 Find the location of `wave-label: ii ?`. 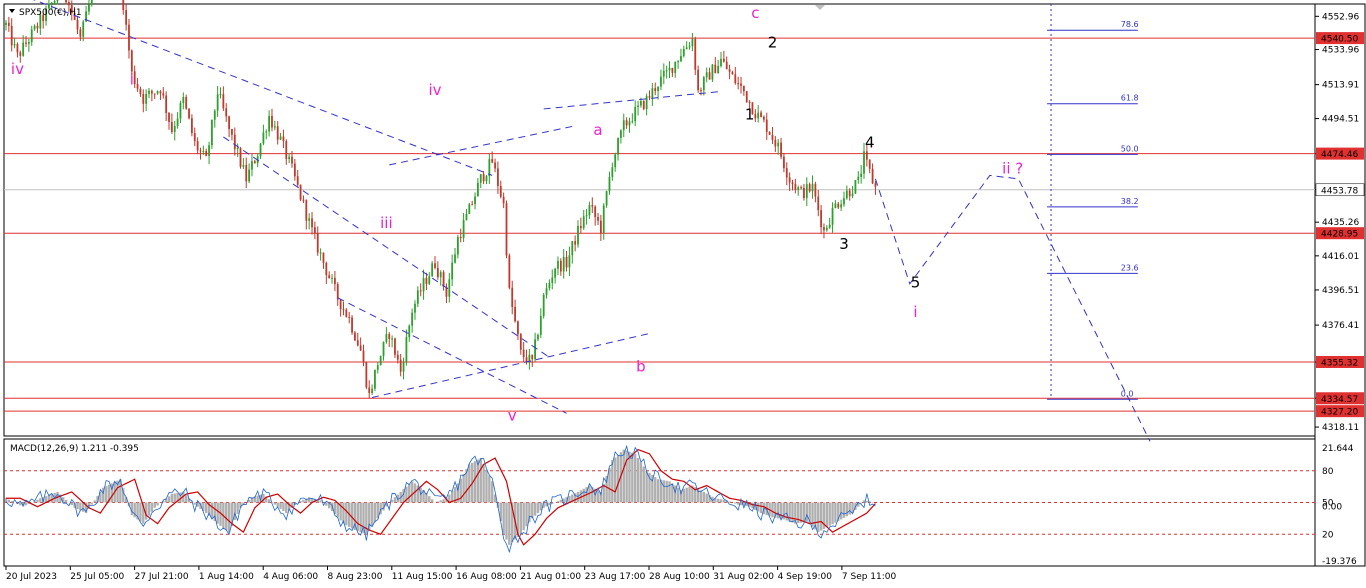

wave-label: ii ? is located at coordinates (1012, 169).